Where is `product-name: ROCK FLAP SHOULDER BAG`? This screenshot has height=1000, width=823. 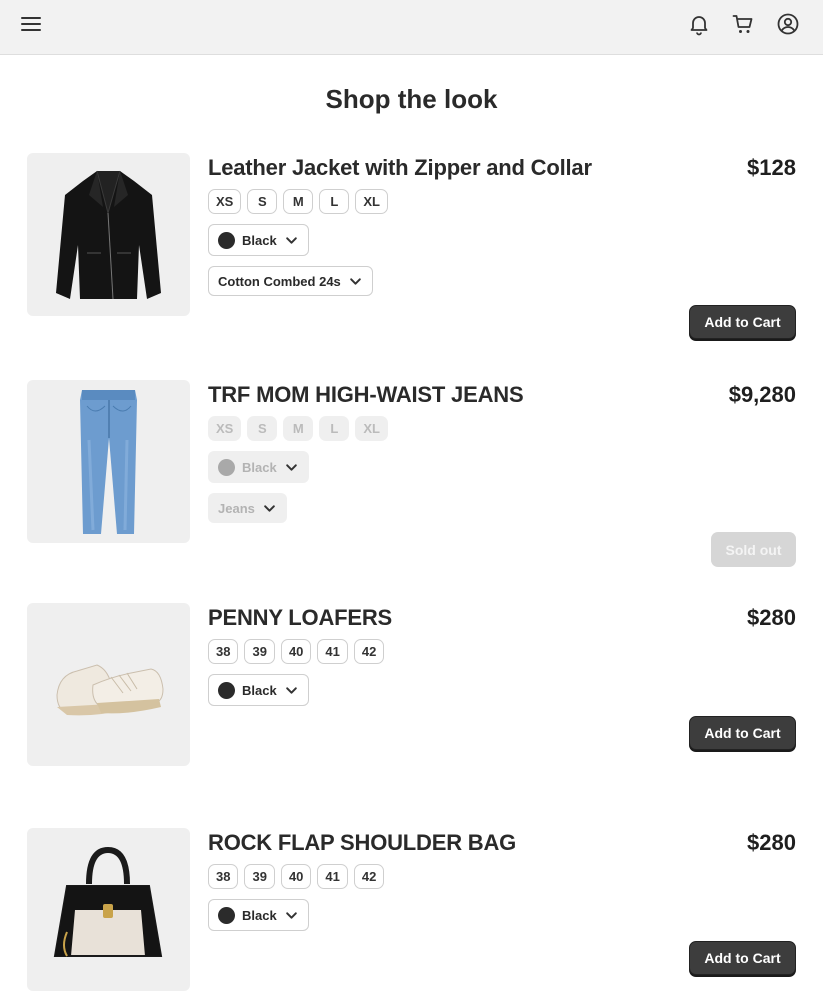
product-name: ROCK FLAP SHOULDER BAG is located at coordinates (362, 843).